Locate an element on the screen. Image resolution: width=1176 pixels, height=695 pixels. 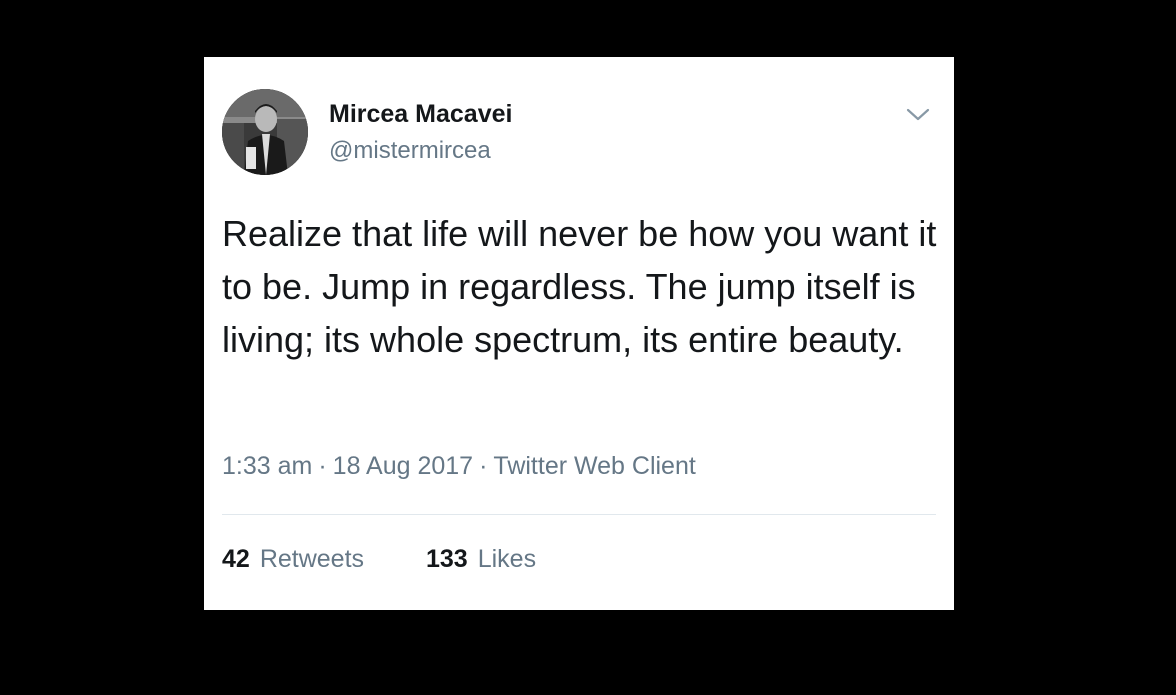
tweet-metadata: 1:33 am · 18 Aug 2017 · Twitter Web Client is located at coordinates (459, 466).